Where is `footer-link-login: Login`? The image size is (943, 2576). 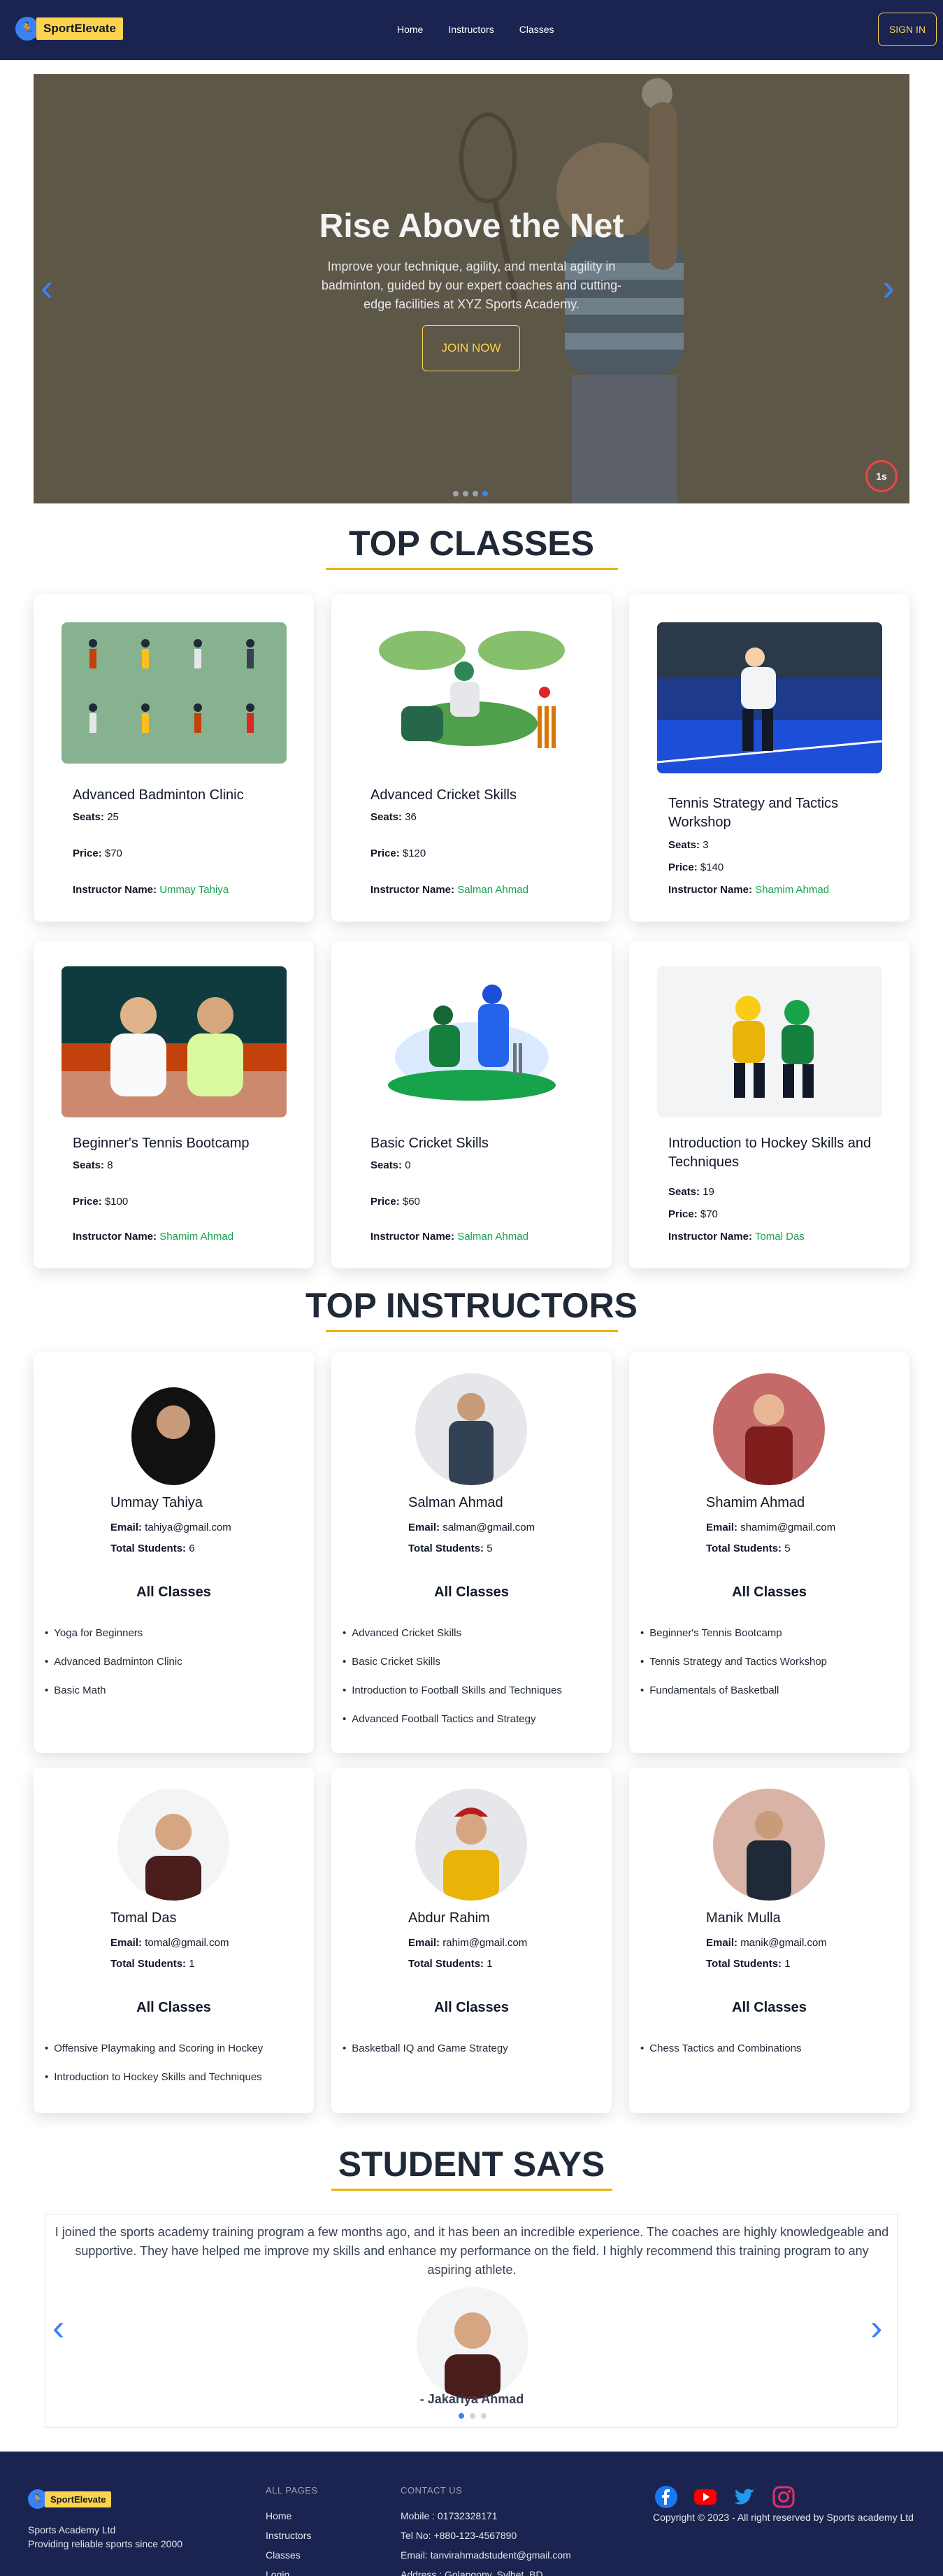 footer-link-login: Login is located at coordinates (277, 2572).